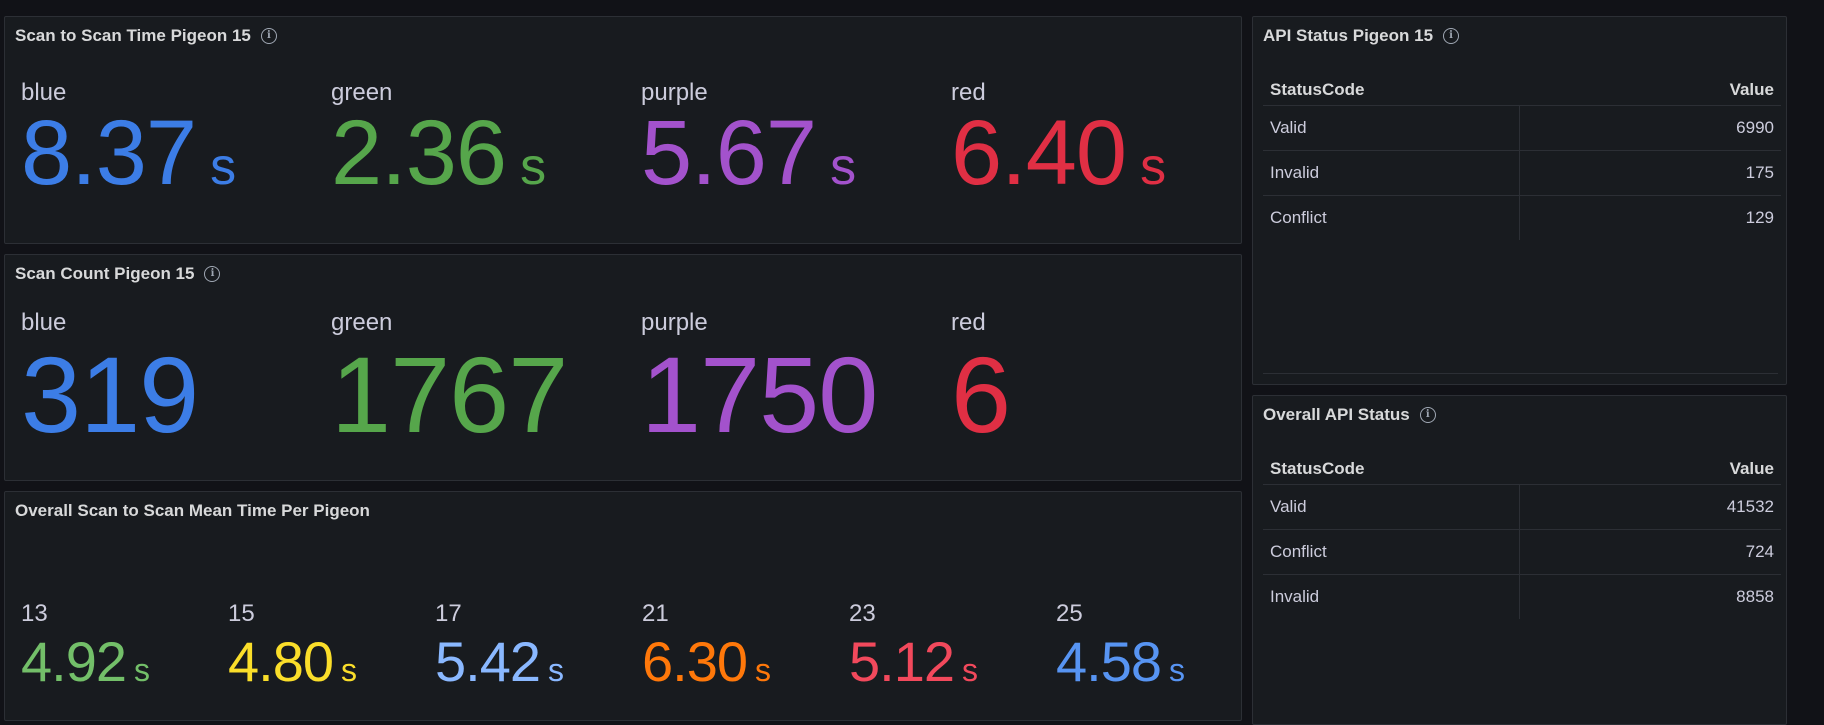 The width and height of the screenshot is (1824, 725). I want to click on stat-value: 6.30 s, so click(706, 661).